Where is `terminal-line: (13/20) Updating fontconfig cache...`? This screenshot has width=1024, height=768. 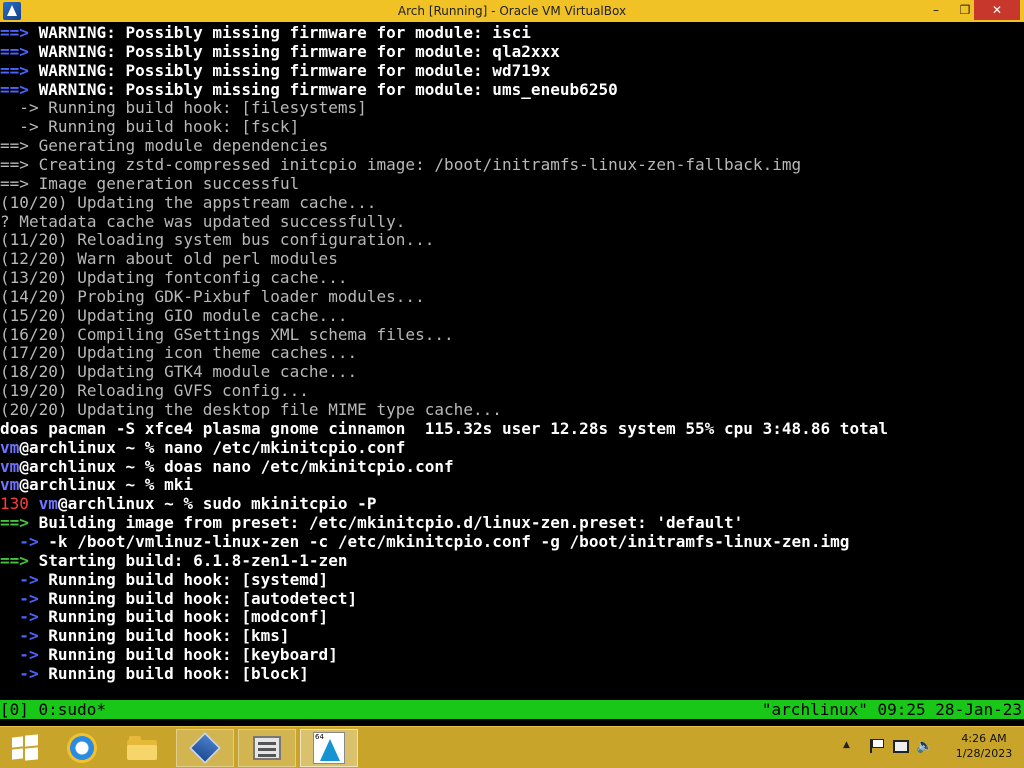 terminal-line: (13/20) Updating fontconfig cache... is located at coordinates (174, 277).